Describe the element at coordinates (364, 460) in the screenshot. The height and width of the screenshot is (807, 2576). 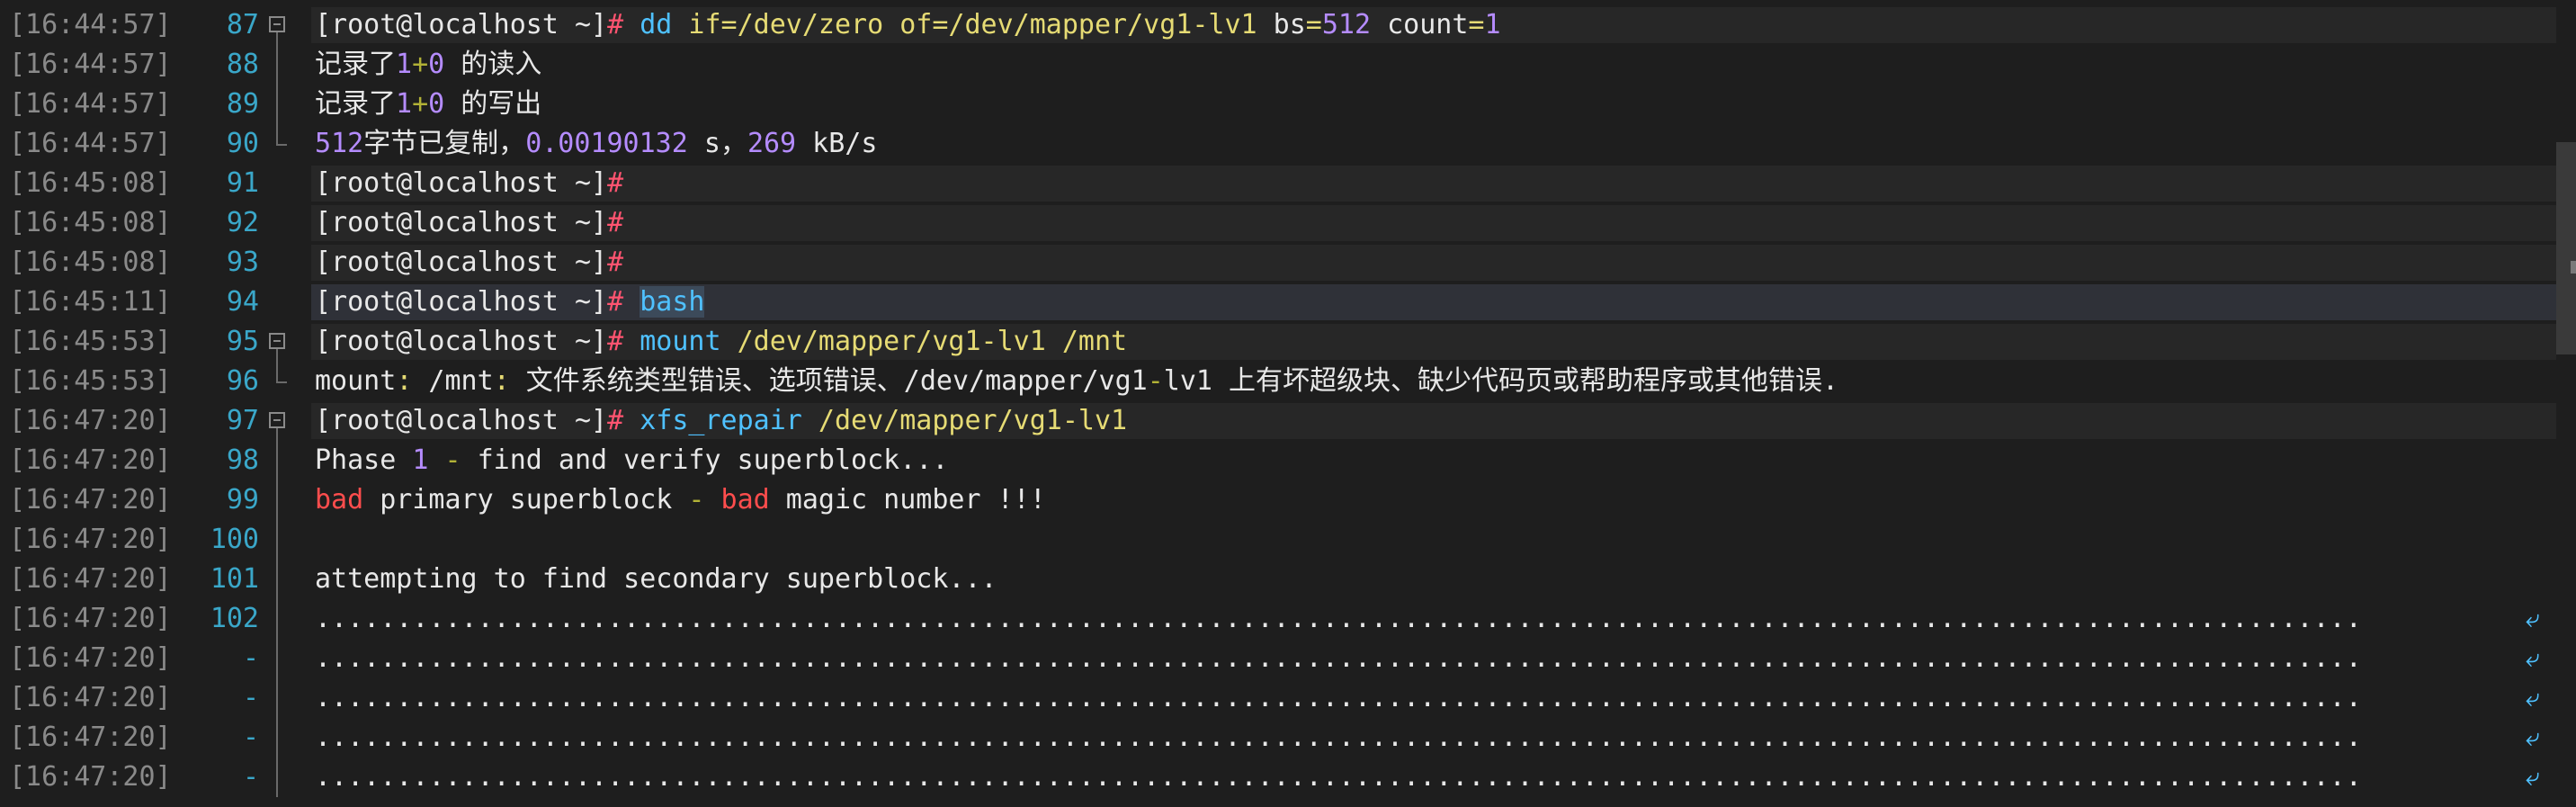
I see `text-token: Phase` at that location.